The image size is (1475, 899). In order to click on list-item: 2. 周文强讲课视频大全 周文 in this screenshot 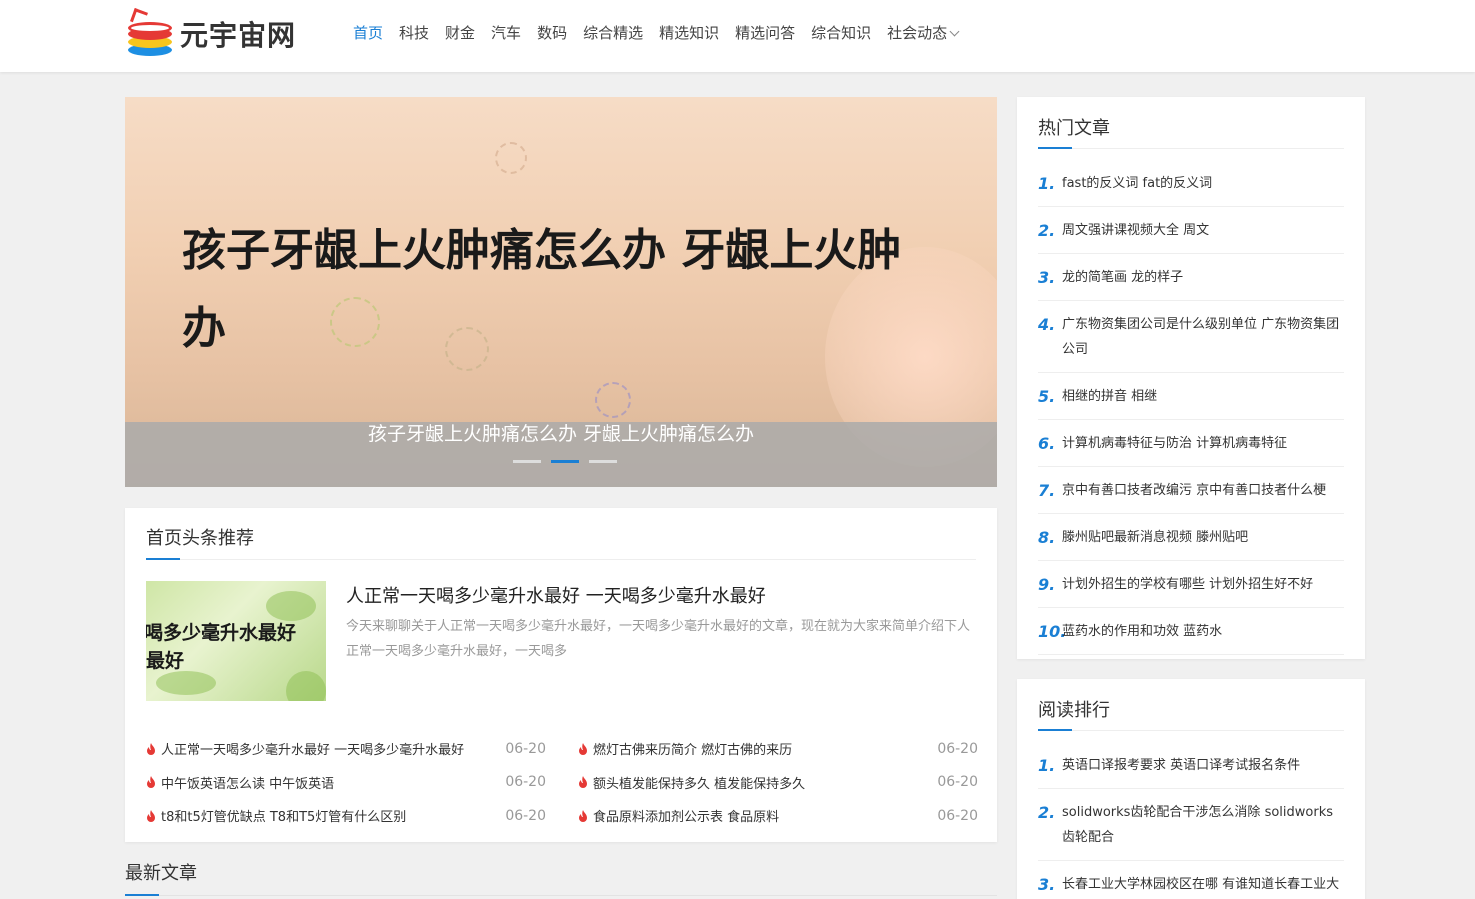, I will do `click(1191, 230)`.